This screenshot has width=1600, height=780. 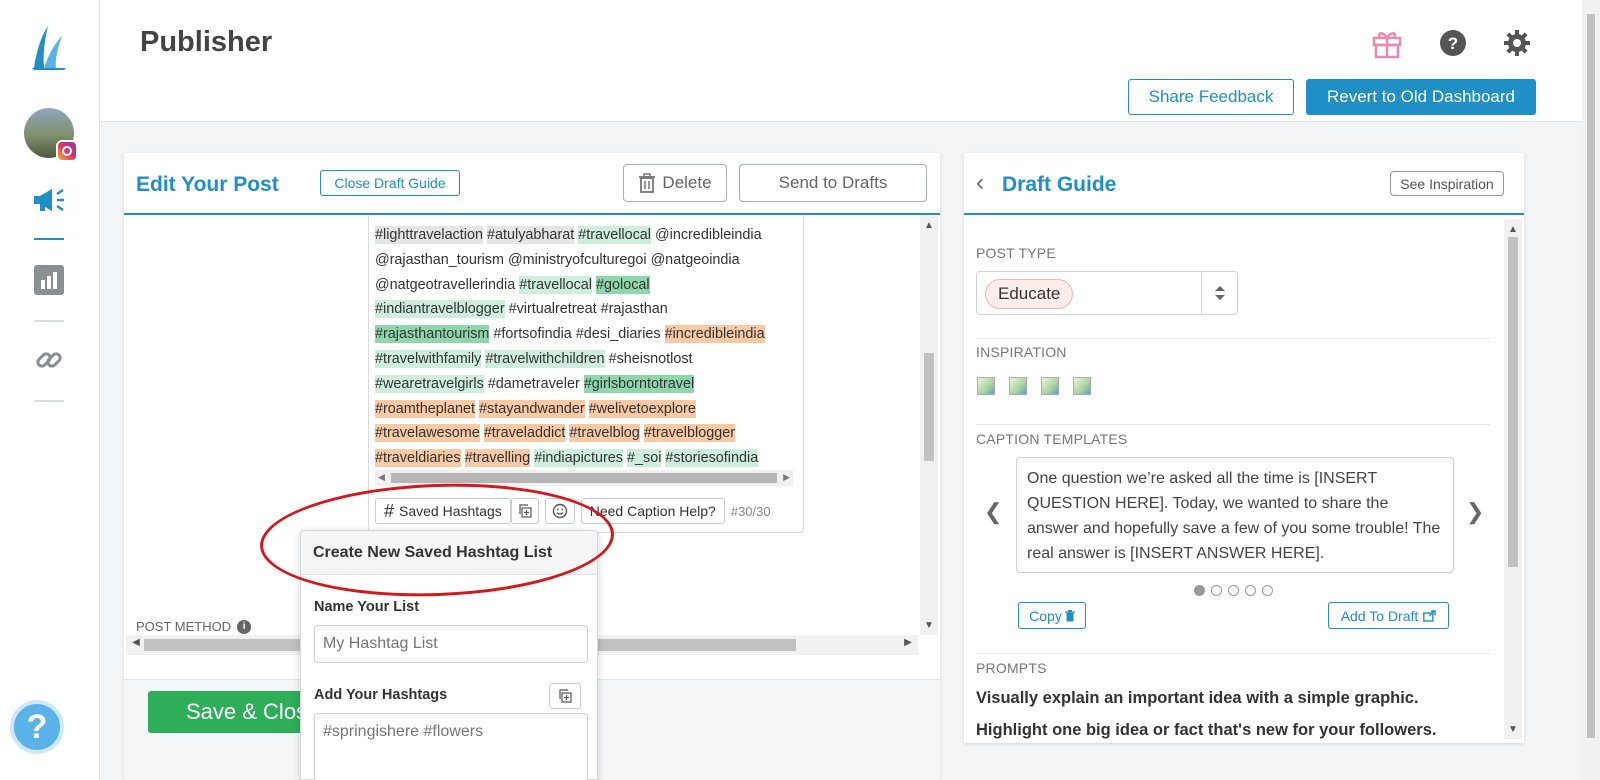 What do you see at coordinates (1059, 184) in the screenshot?
I see `draft-guide-title: Draft Guide` at bounding box center [1059, 184].